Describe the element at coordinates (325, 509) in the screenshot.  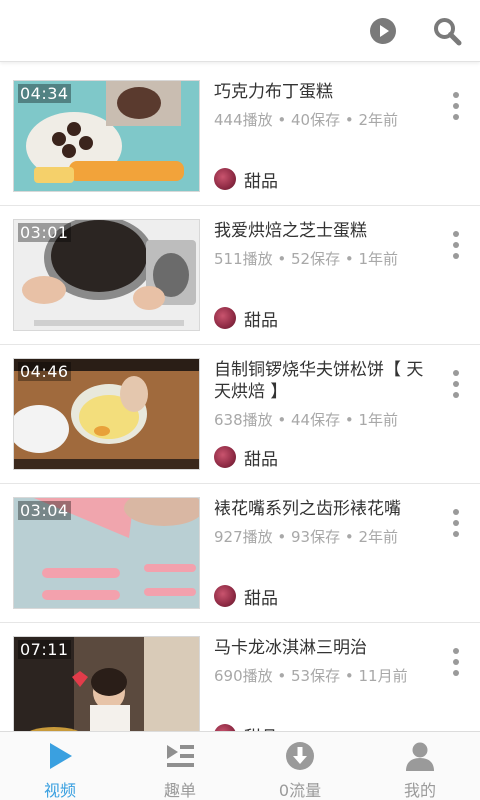
I see `video-title: 裱花嘴系列之齿形裱花嘴` at that location.